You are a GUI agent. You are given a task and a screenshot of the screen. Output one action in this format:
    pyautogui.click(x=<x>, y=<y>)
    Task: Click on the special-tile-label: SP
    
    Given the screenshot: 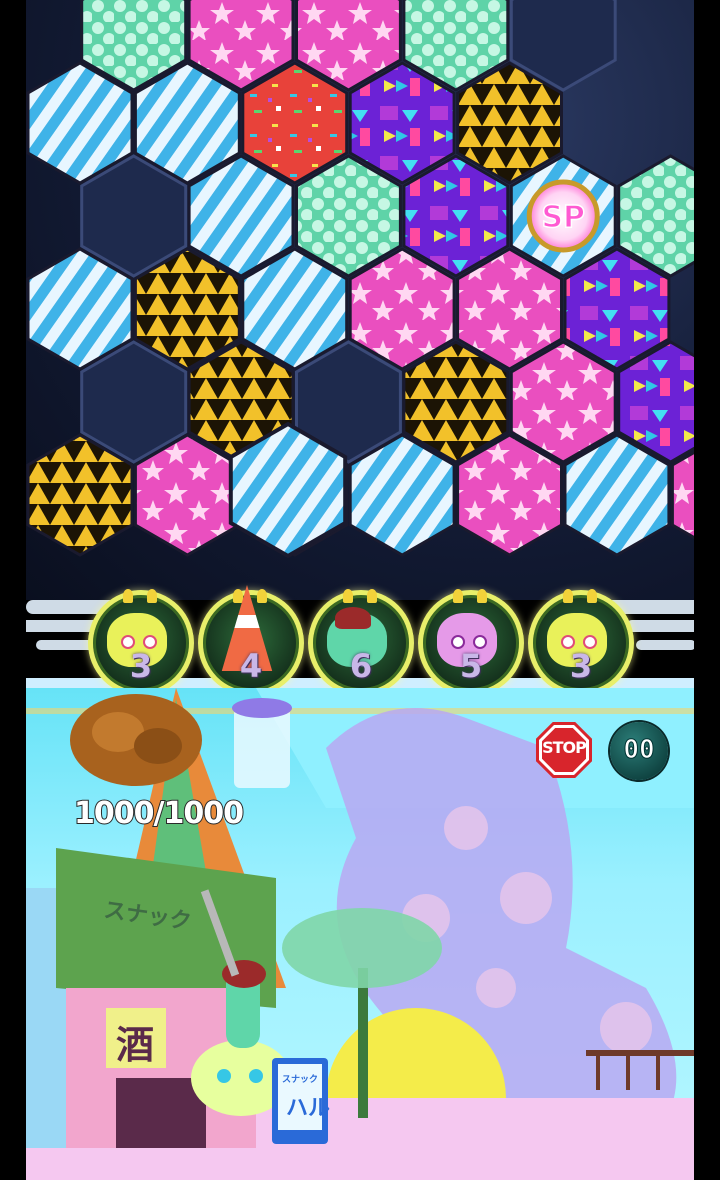 What is the action you would take?
    pyautogui.click(x=563, y=217)
    